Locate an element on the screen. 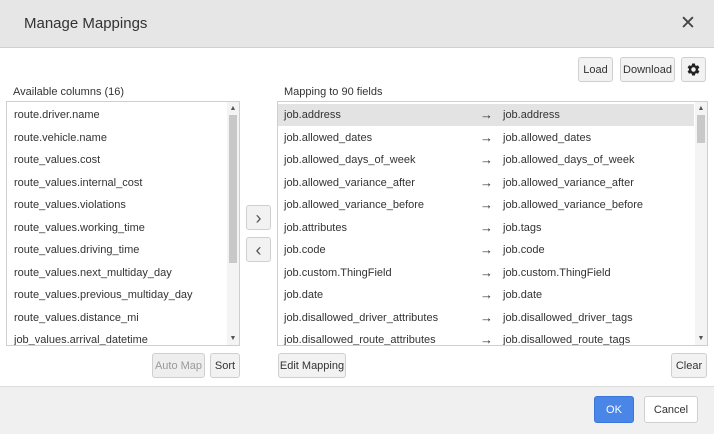  mapping-source-field: job.custom.ThingField is located at coordinates (338, 272).